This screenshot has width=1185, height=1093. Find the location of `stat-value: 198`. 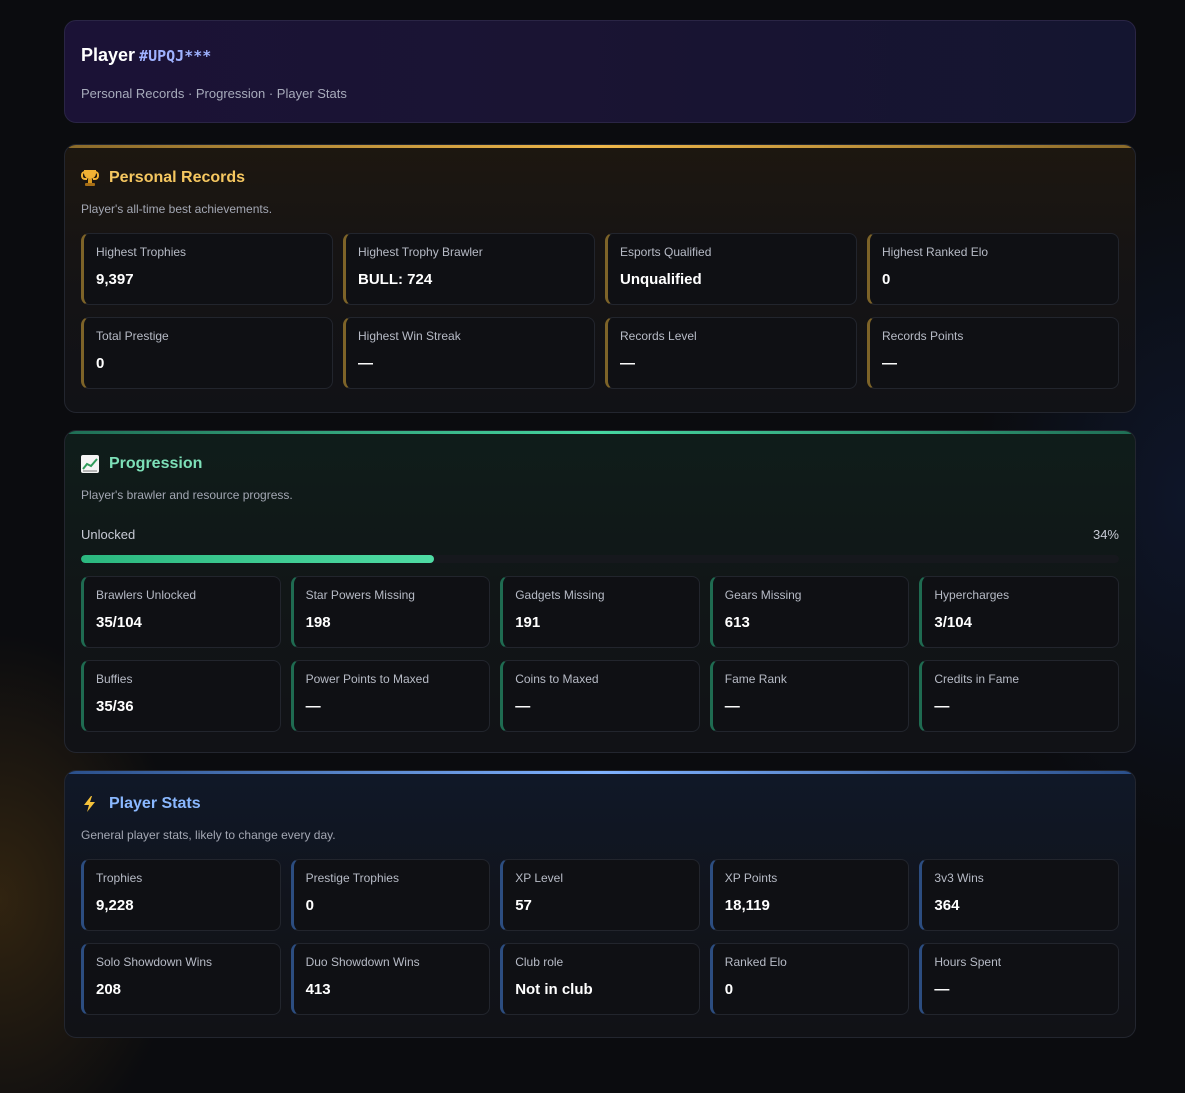

stat-value: 198 is located at coordinates (318, 622).